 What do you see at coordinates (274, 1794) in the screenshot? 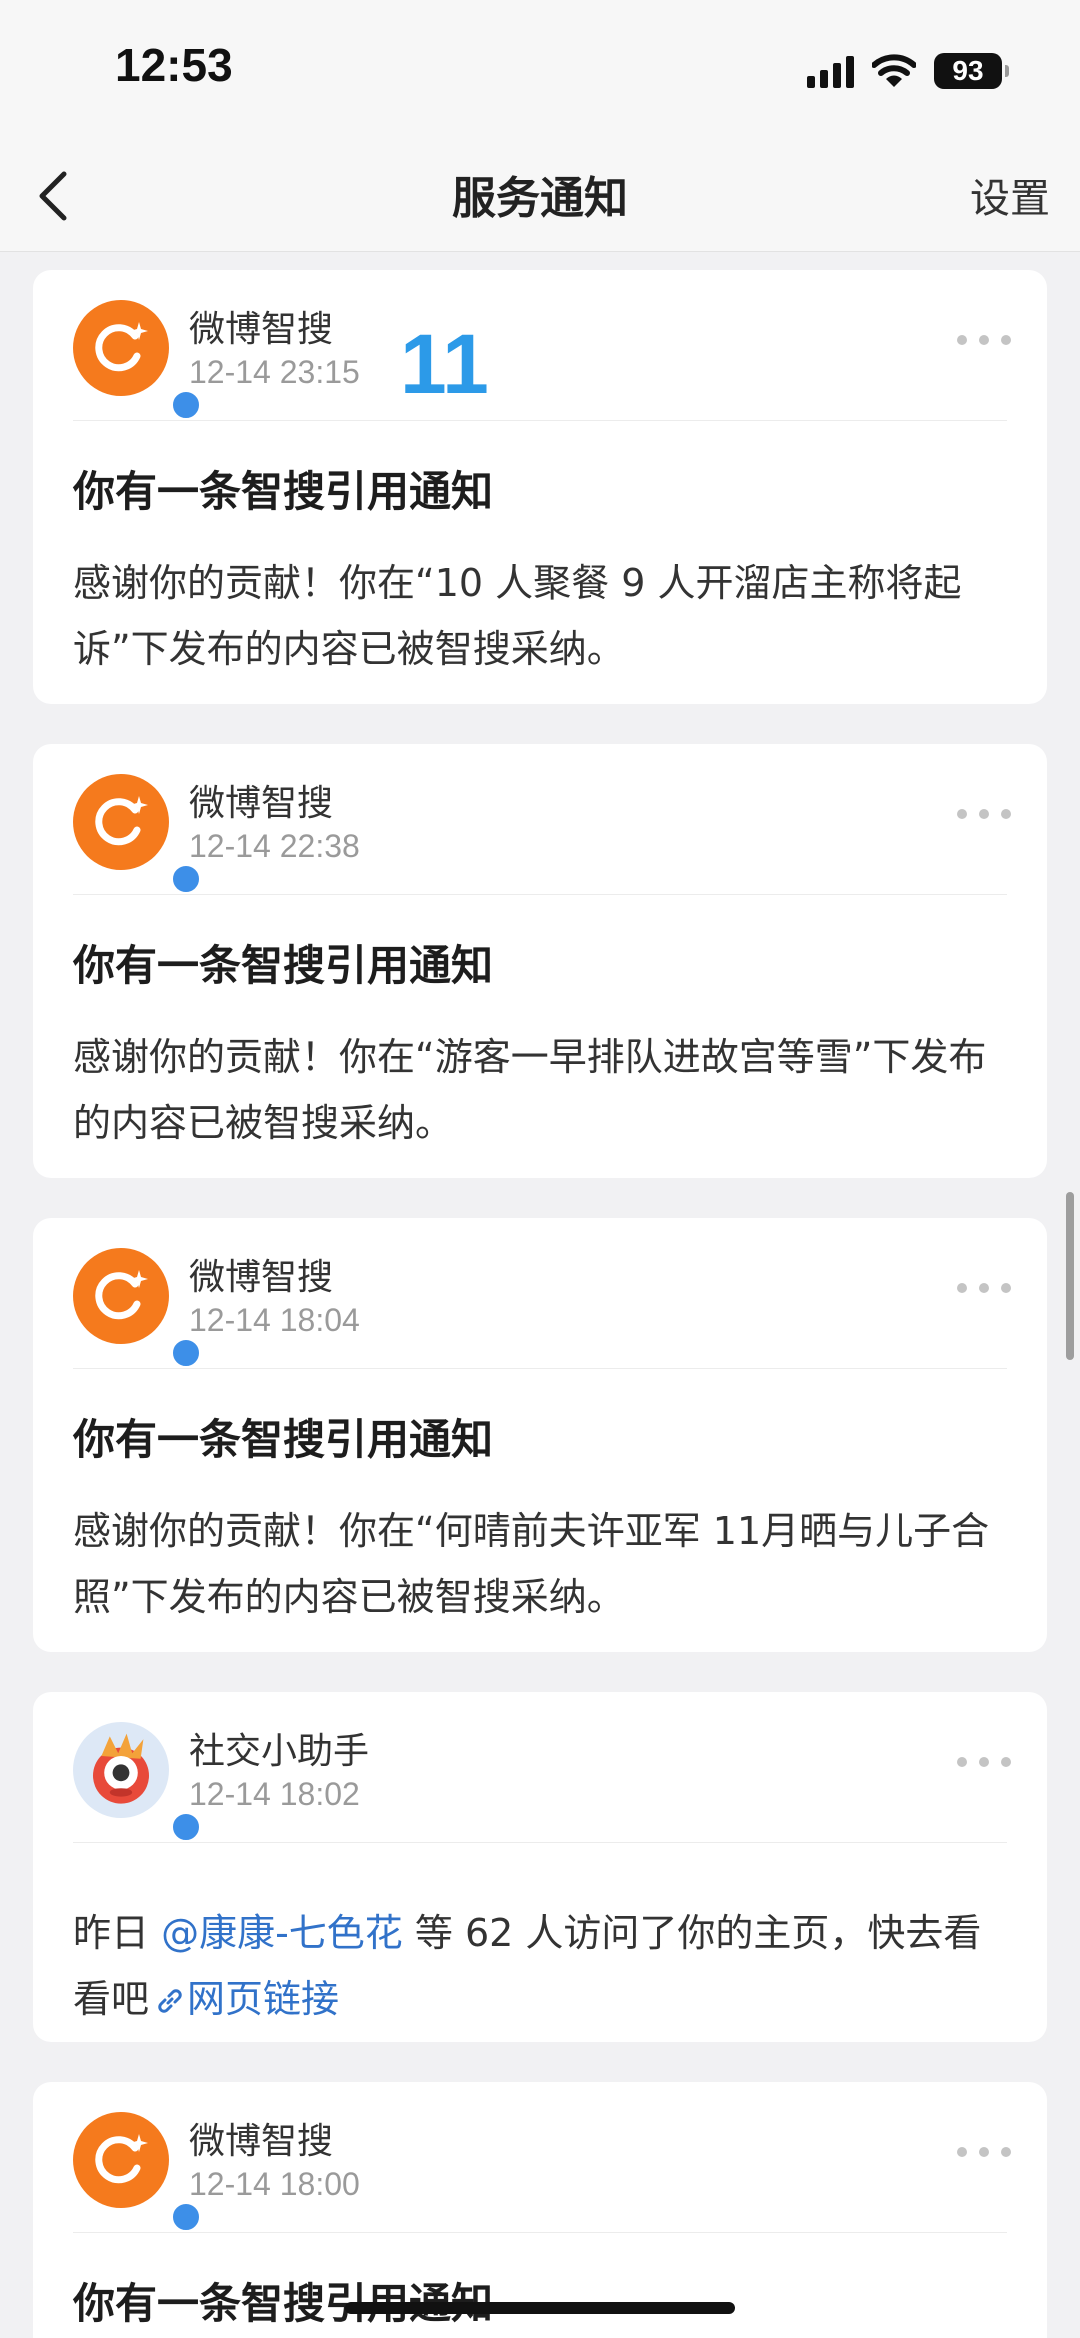
I see `sender-time: 12-14 18:02` at bounding box center [274, 1794].